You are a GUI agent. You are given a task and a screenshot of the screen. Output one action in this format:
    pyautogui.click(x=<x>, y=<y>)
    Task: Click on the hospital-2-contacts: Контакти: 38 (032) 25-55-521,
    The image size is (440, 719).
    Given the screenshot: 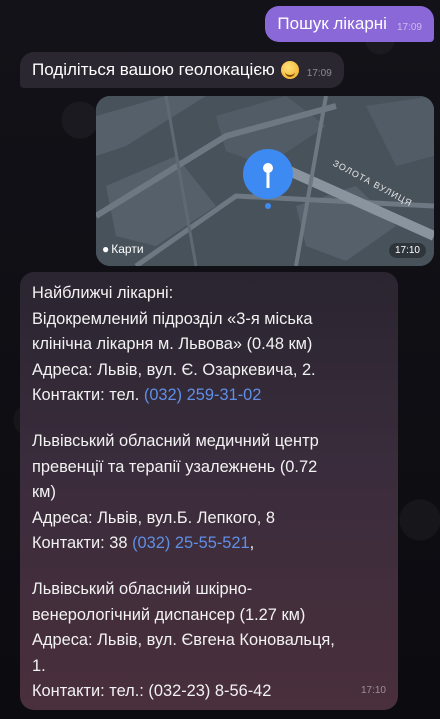 What is the action you would take?
    pyautogui.click(x=209, y=544)
    